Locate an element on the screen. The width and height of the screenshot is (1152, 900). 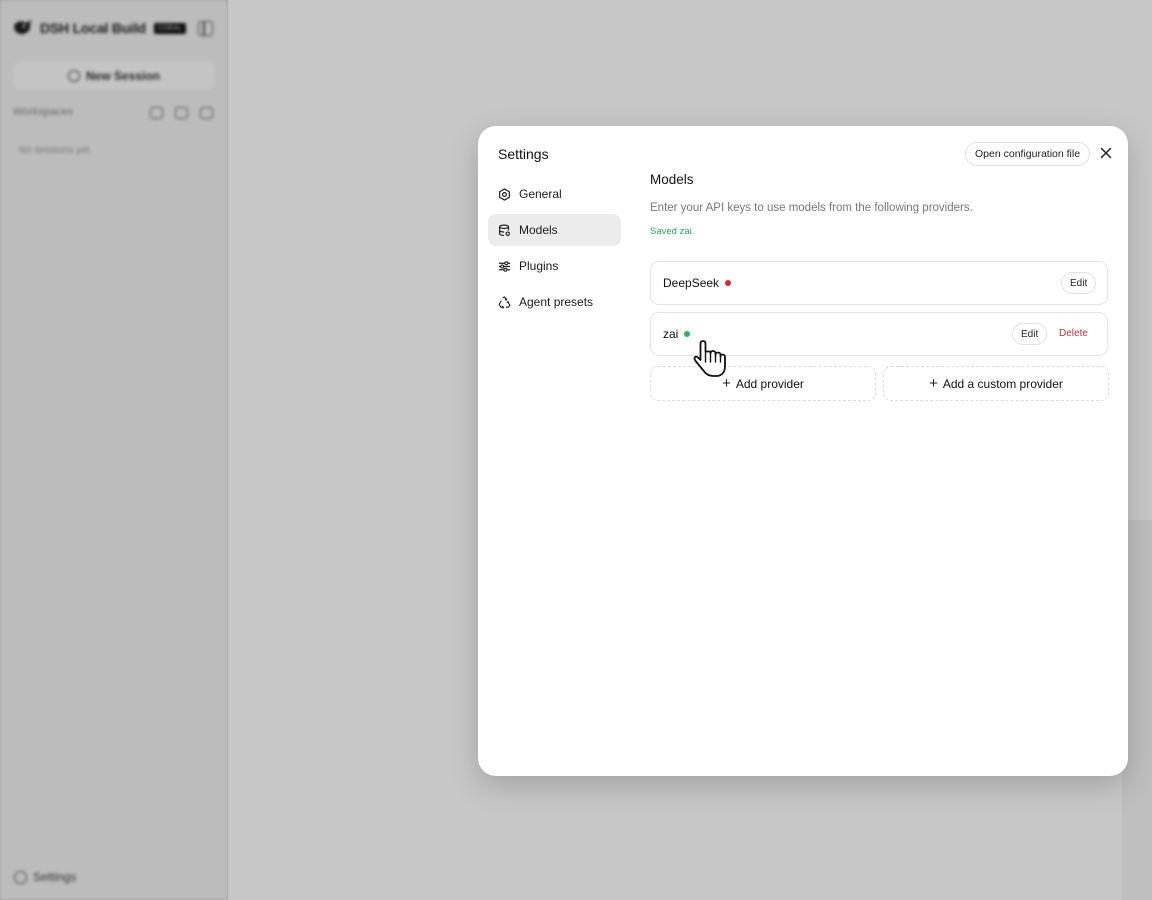
models-title: Models is located at coordinates (672, 179).